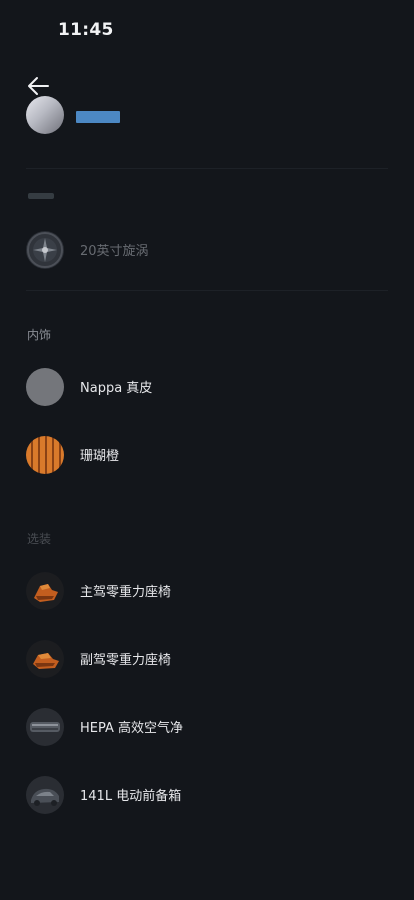 The height and width of the screenshot is (900, 414). I want to click on status-time: 11:45, so click(86, 30).